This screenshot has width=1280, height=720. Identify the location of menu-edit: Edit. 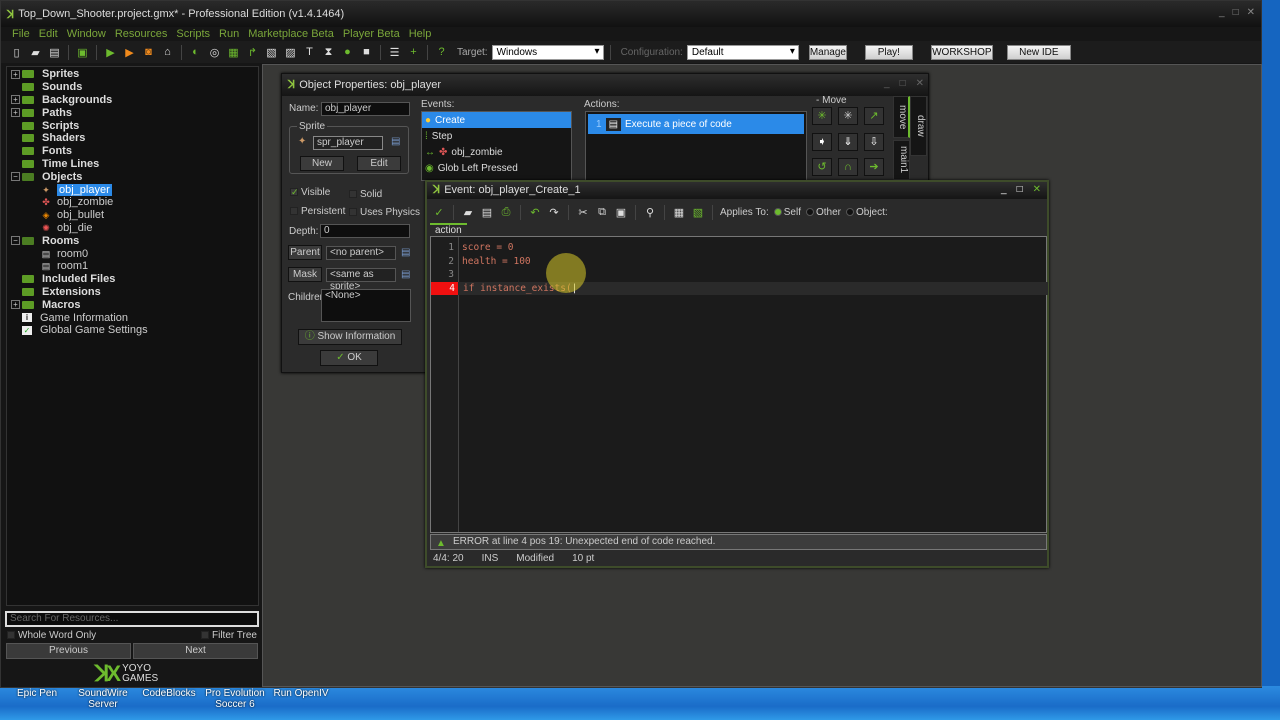
(48, 34).